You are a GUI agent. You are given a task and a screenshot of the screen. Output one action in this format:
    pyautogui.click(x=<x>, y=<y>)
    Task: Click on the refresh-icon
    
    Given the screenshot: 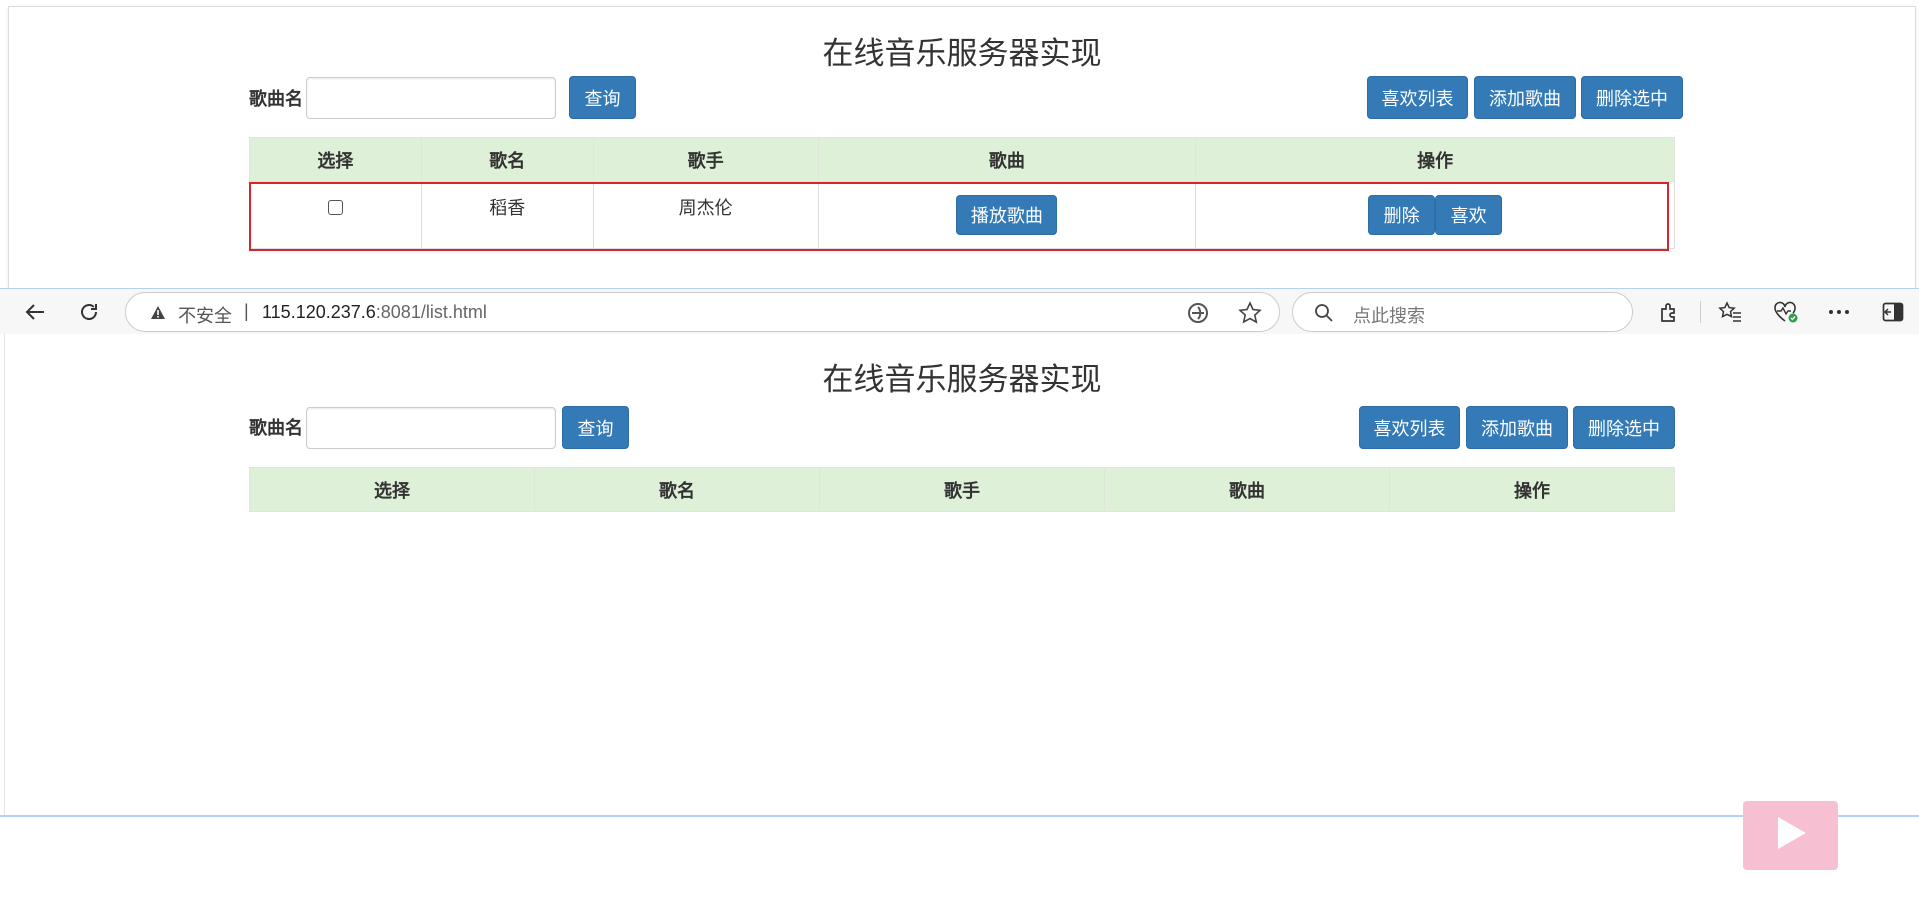 What is the action you would take?
    pyautogui.click(x=89, y=312)
    